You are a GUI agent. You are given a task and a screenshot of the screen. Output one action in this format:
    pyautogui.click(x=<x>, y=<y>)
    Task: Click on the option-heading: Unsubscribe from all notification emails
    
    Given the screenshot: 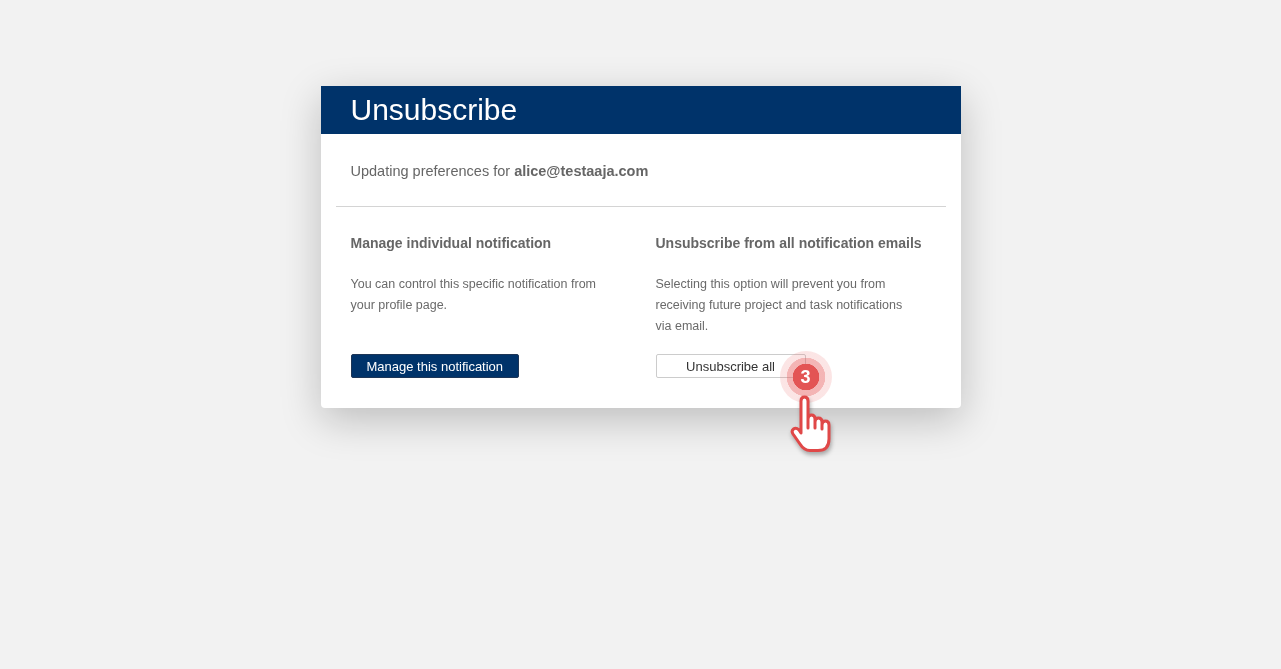 What is the action you would take?
    pyautogui.click(x=789, y=243)
    